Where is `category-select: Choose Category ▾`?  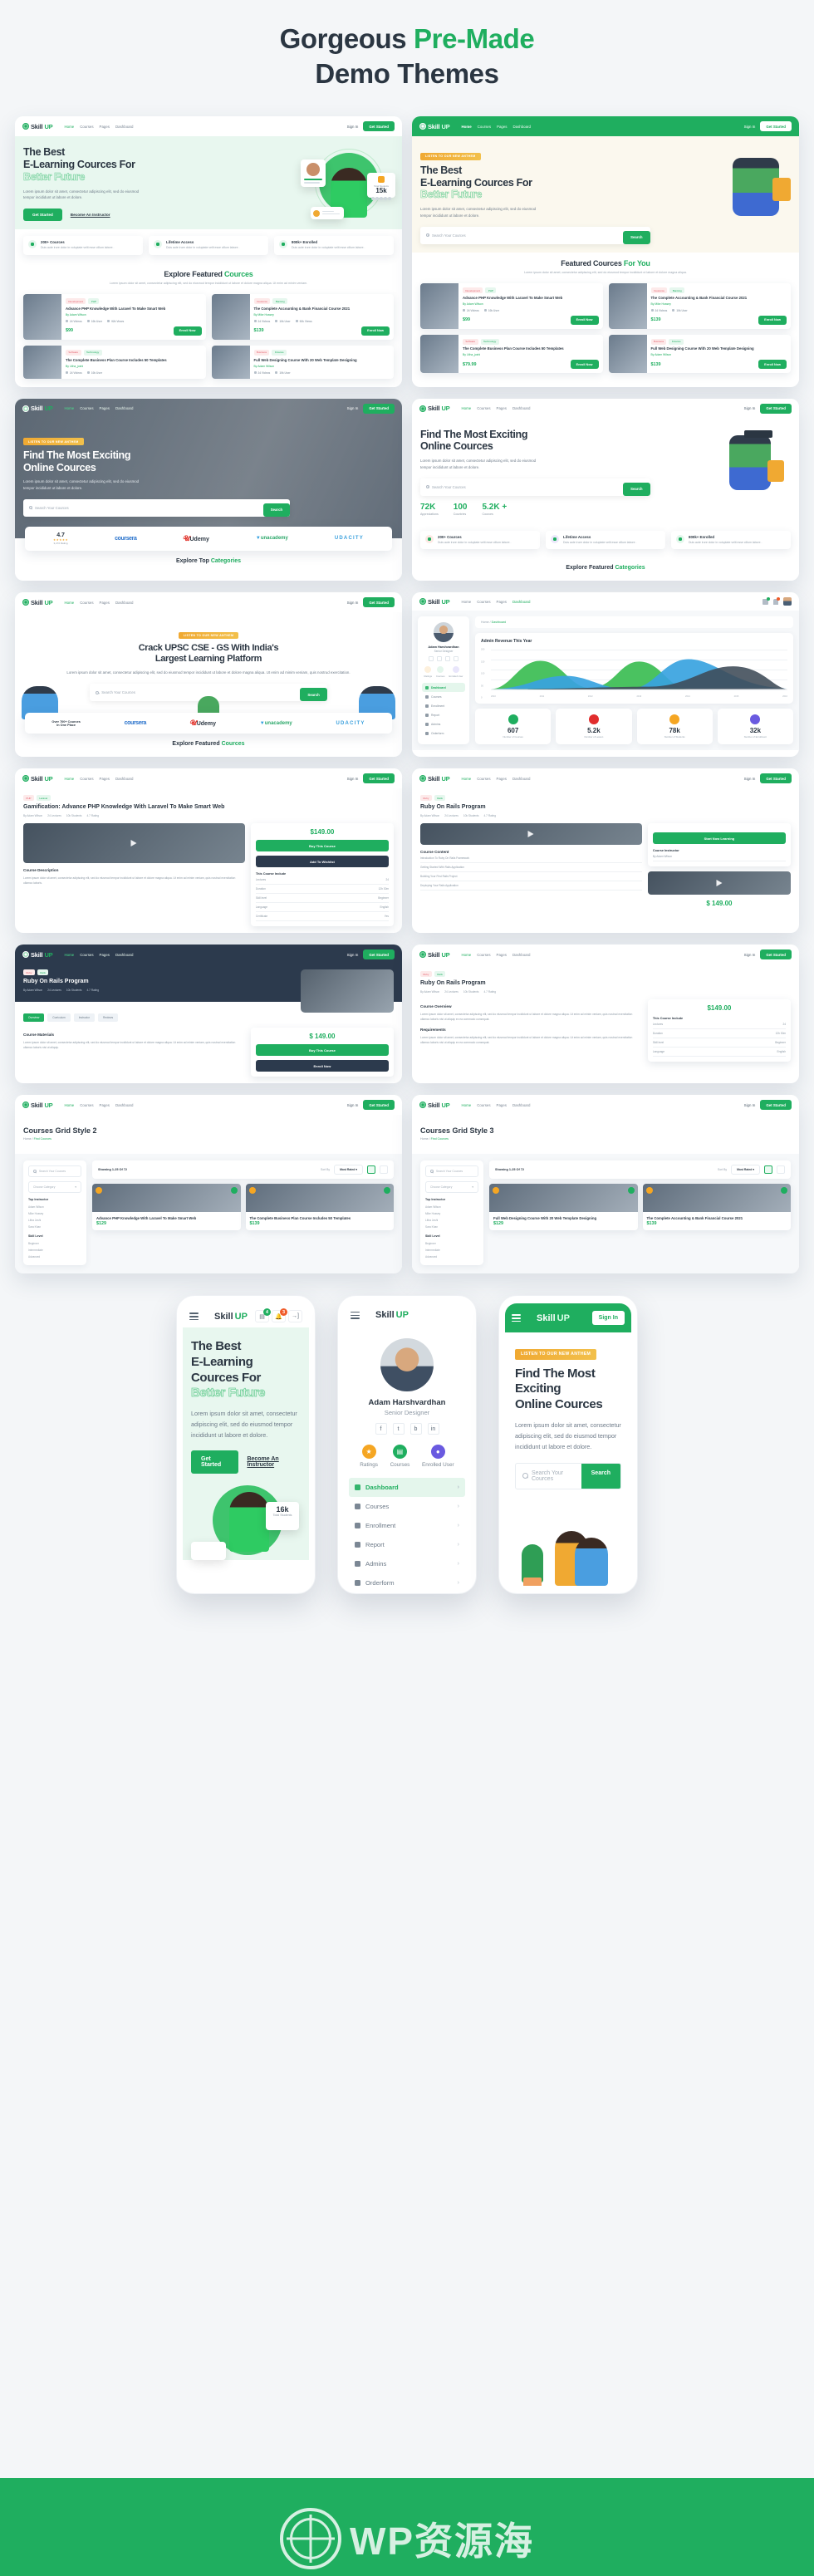
category-select: Choose Category ▾ is located at coordinates (55, 1187).